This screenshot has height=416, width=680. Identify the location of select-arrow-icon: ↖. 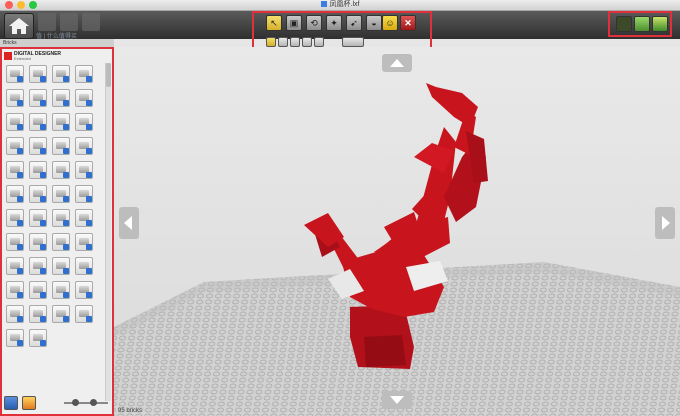
(274, 22).